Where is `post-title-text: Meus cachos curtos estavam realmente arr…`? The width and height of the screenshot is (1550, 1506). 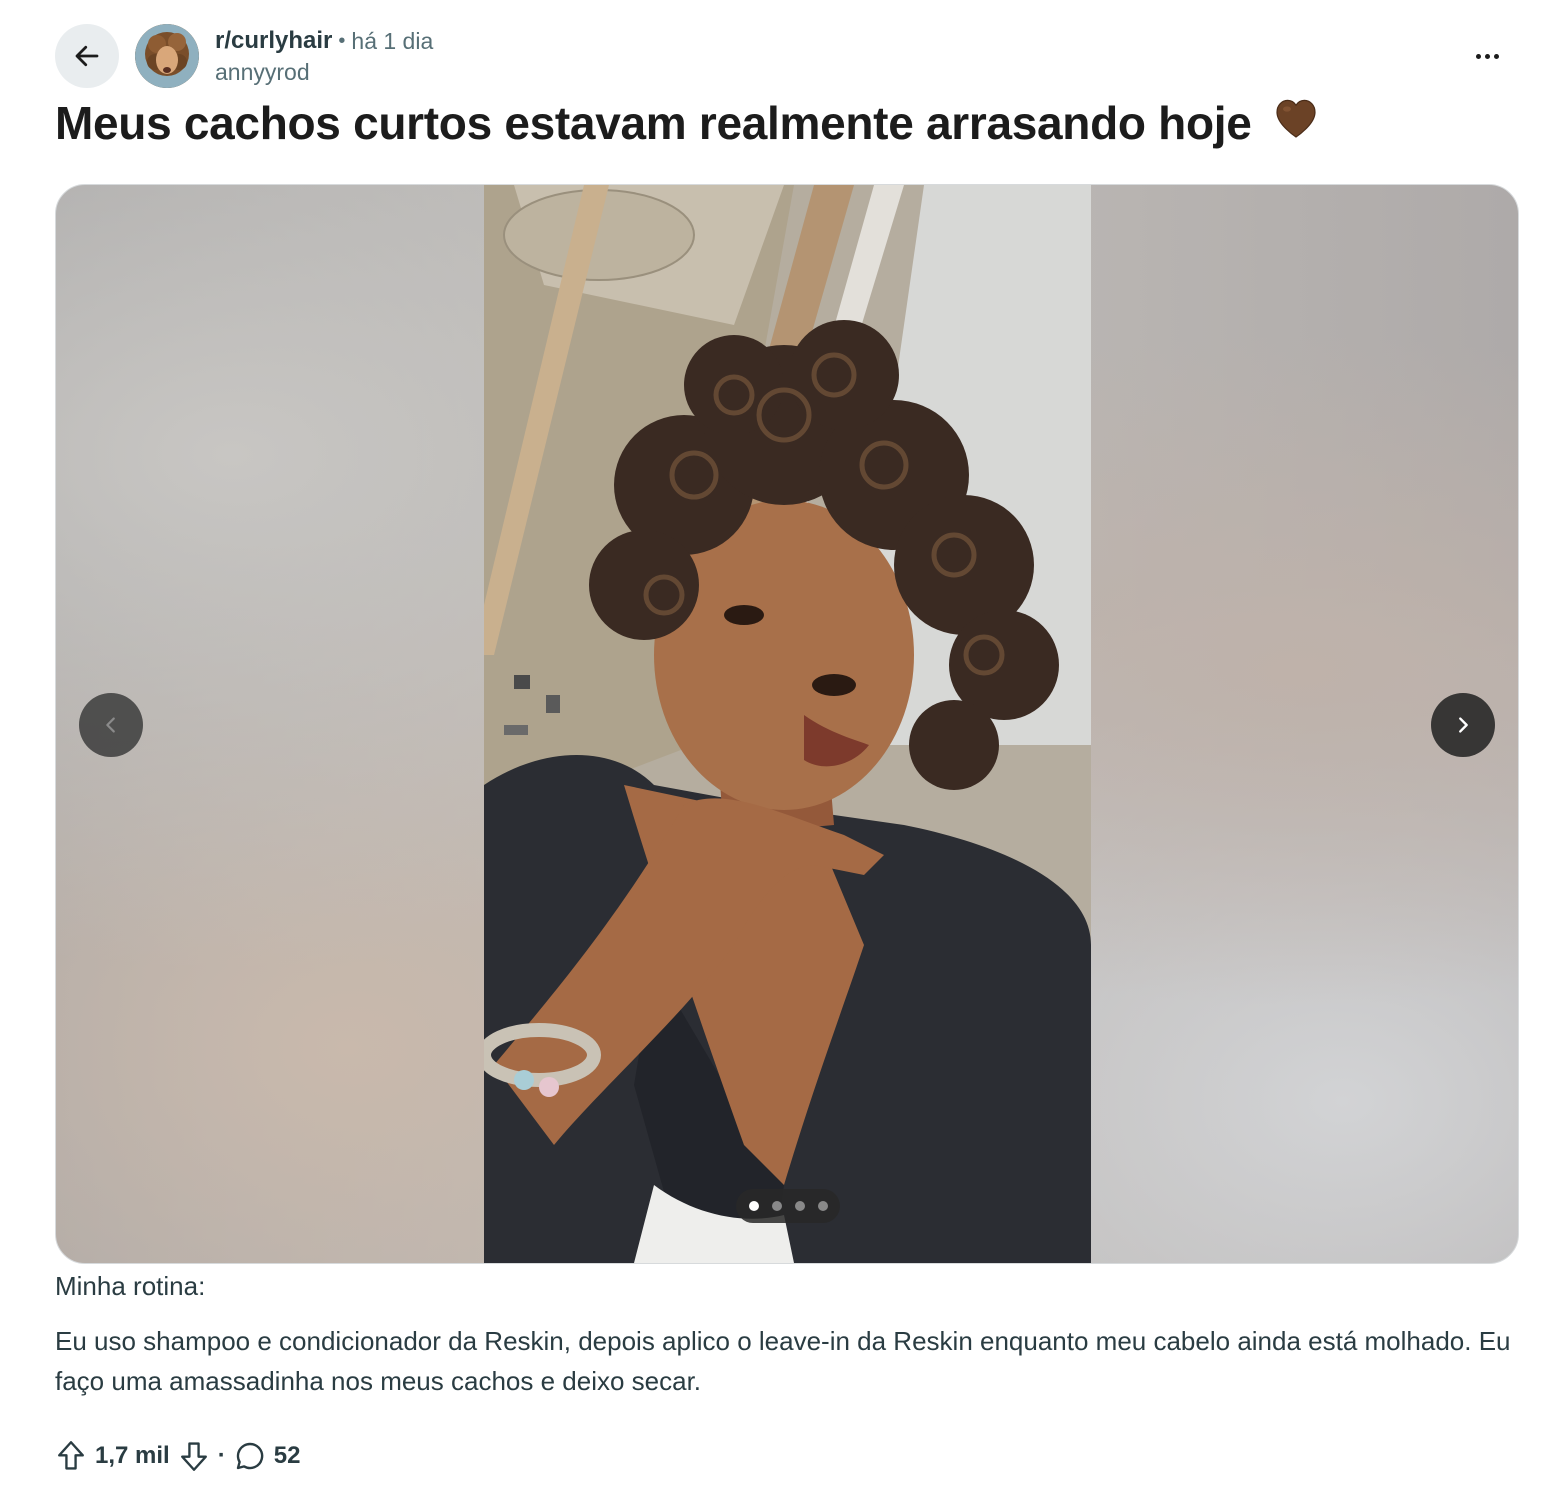 post-title-text: Meus cachos curtos estavam realmente arr… is located at coordinates (653, 123).